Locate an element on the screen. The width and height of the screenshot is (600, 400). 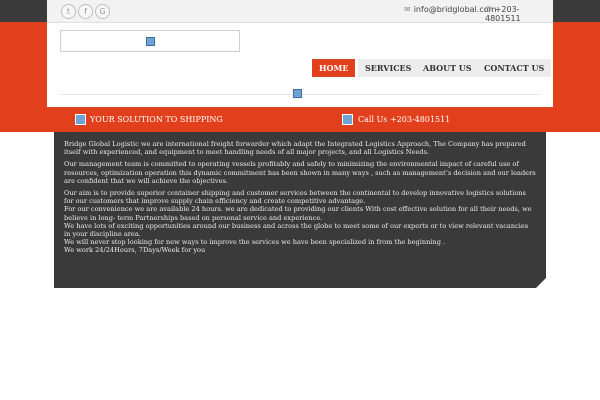
content-paragraph: We work 24/24Hours, 7Days/Week for you is located at coordinates (135, 250).